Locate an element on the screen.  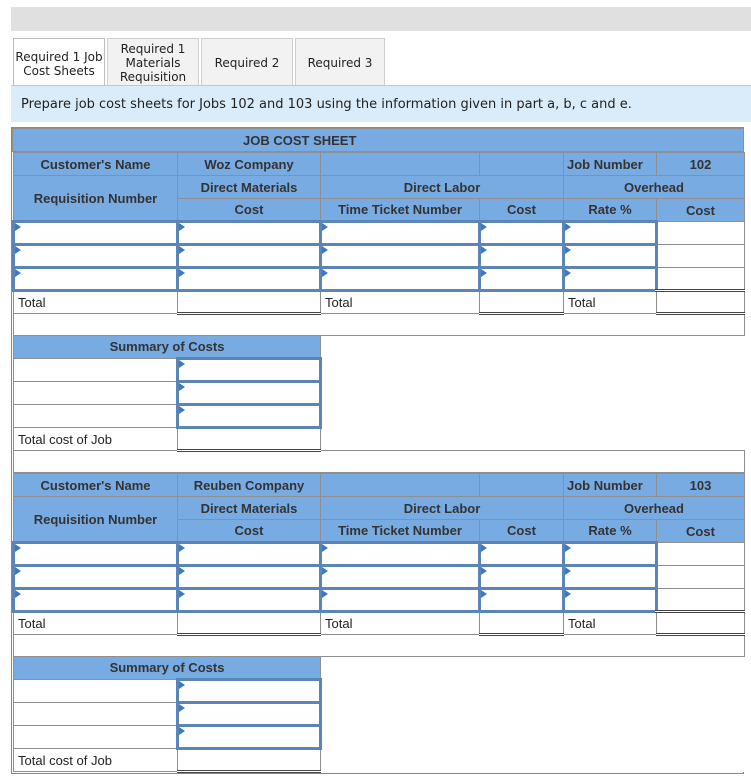
time-ticket-number-label: Time Ticket Number is located at coordinates (400, 531).